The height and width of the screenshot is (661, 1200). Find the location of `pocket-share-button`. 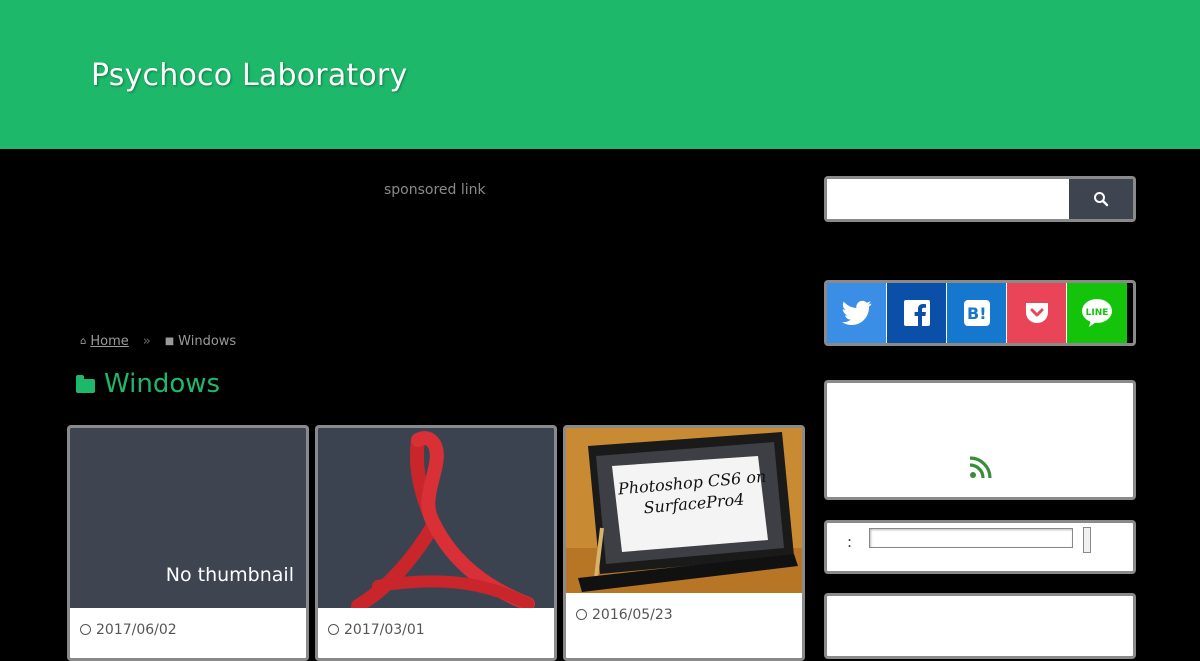

pocket-share-button is located at coordinates (1037, 313).